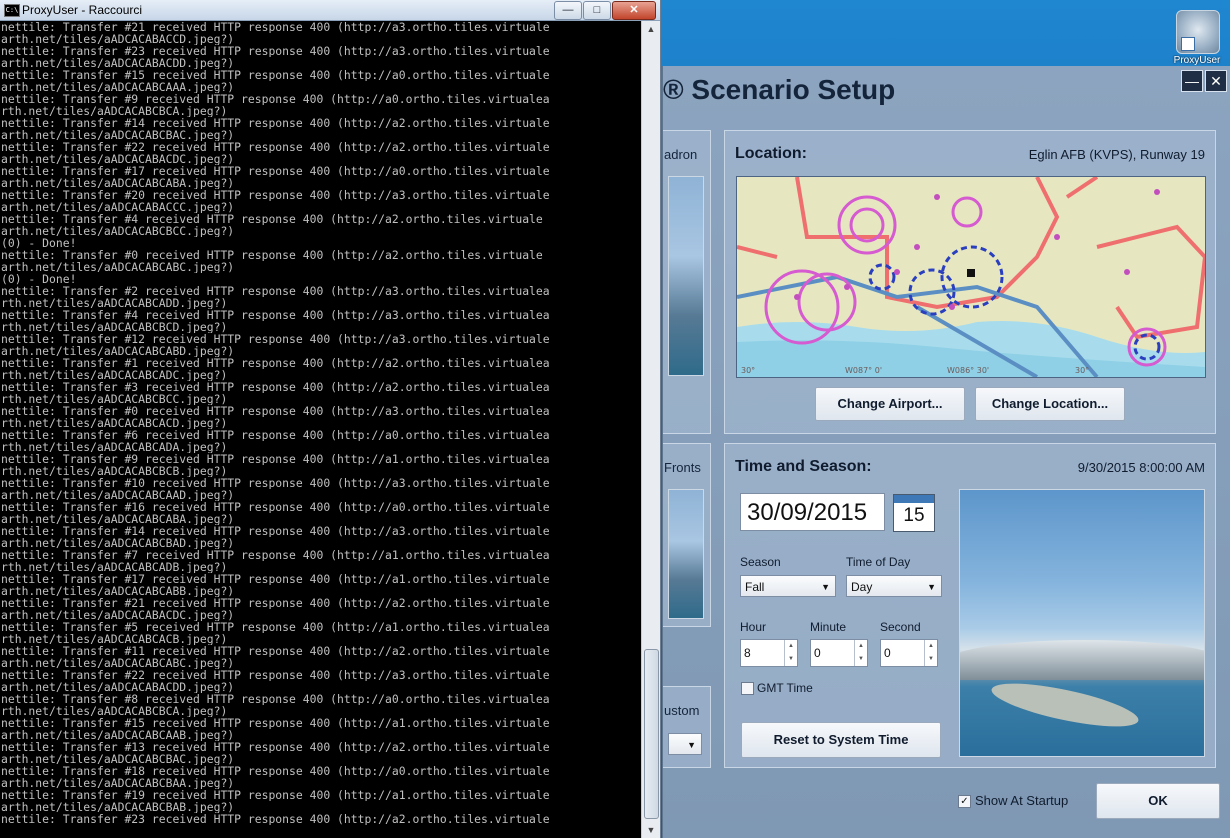 The height and width of the screenshot is (838, 1230). I want to click on calendar-icon: 15, so click(914, 513).